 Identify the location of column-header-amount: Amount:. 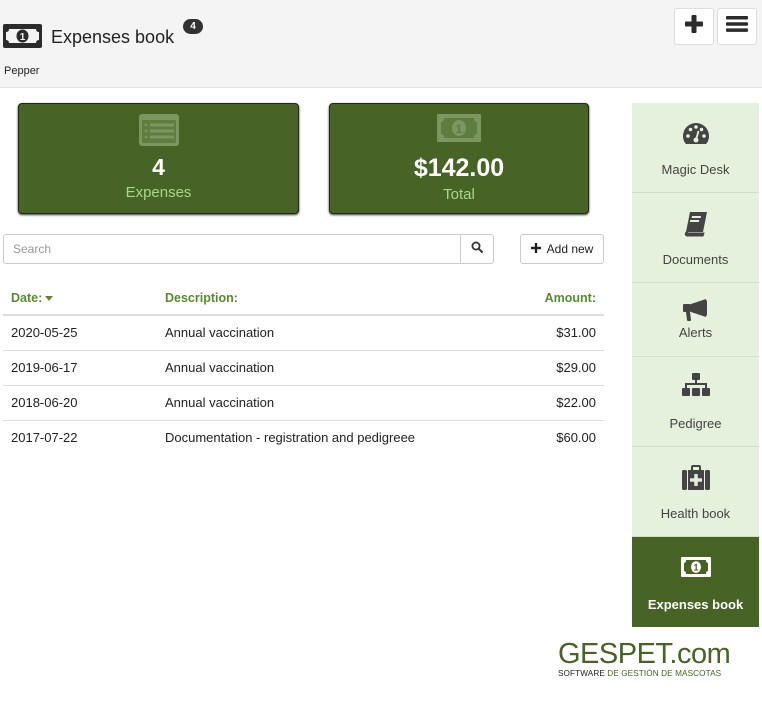
(558, 298).